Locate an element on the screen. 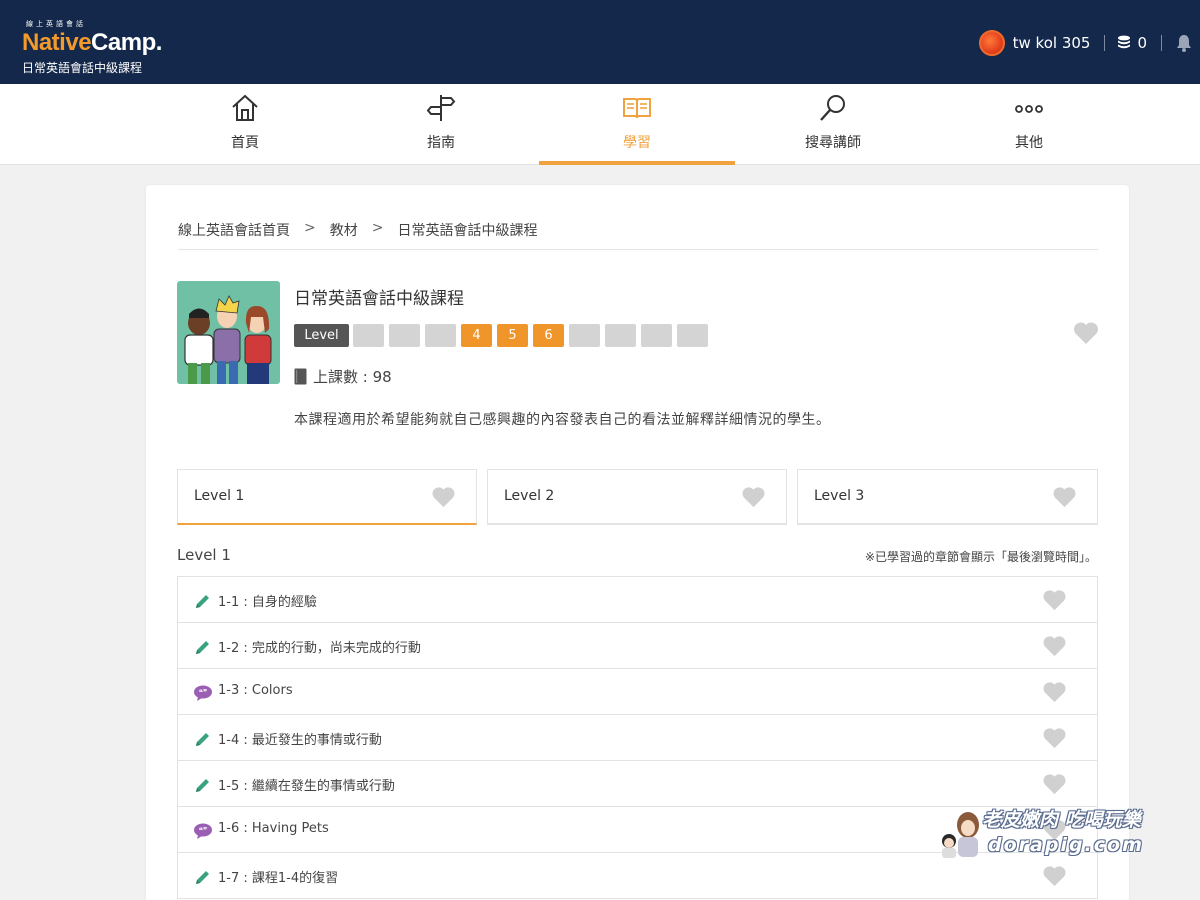 Image resolution: width=1200 pixels, height=900 pixels. list-item: 1-1 : 自身的經驗 is located at coordinates (637, 600).